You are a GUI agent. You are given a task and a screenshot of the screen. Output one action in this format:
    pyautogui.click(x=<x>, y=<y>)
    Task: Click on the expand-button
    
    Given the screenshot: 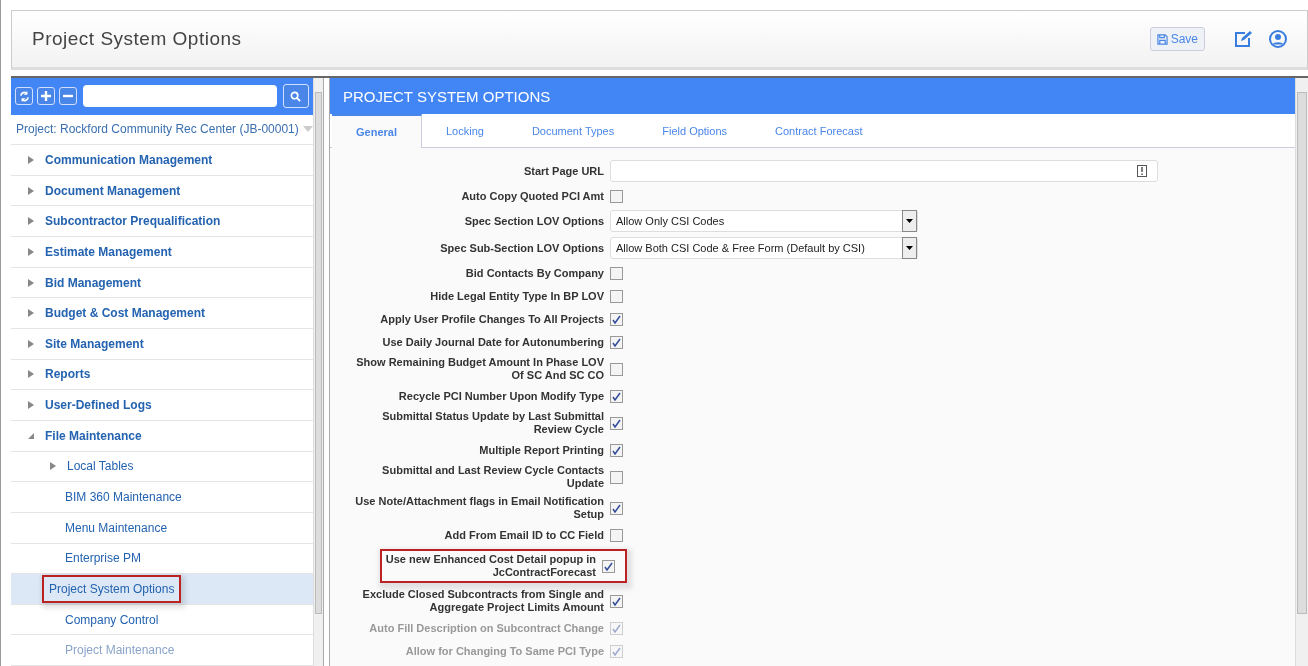 What is the action you would take?
    pyautogui.click(x=46, y=96)
    